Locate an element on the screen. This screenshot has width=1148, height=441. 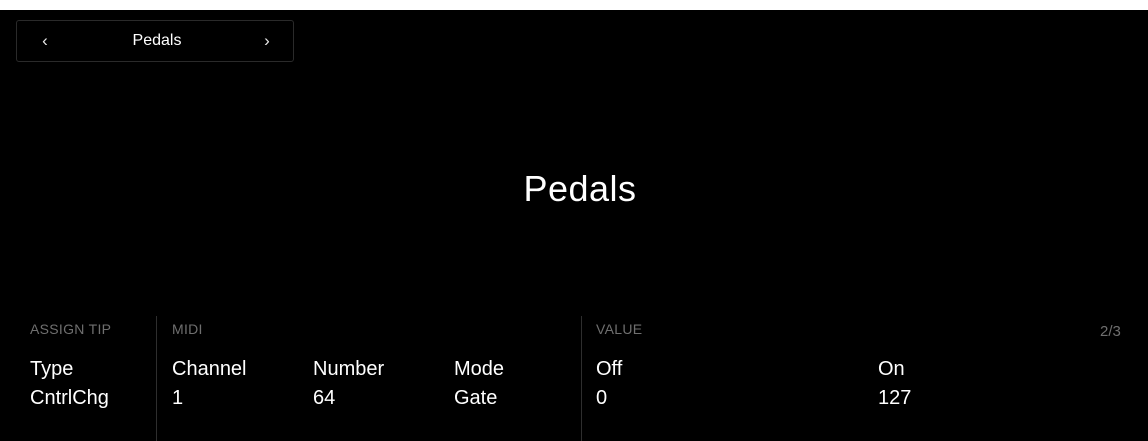
section-label-midi: MIDI is located at coordinates (187, 329).